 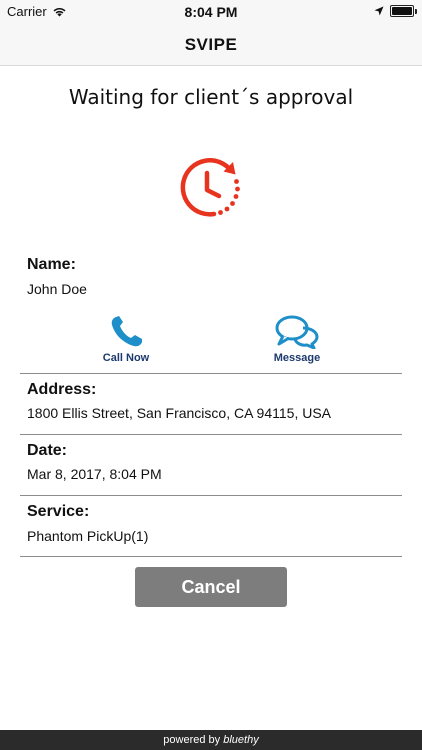 I want to click on message-button: Message, so click(x=297, y=339).